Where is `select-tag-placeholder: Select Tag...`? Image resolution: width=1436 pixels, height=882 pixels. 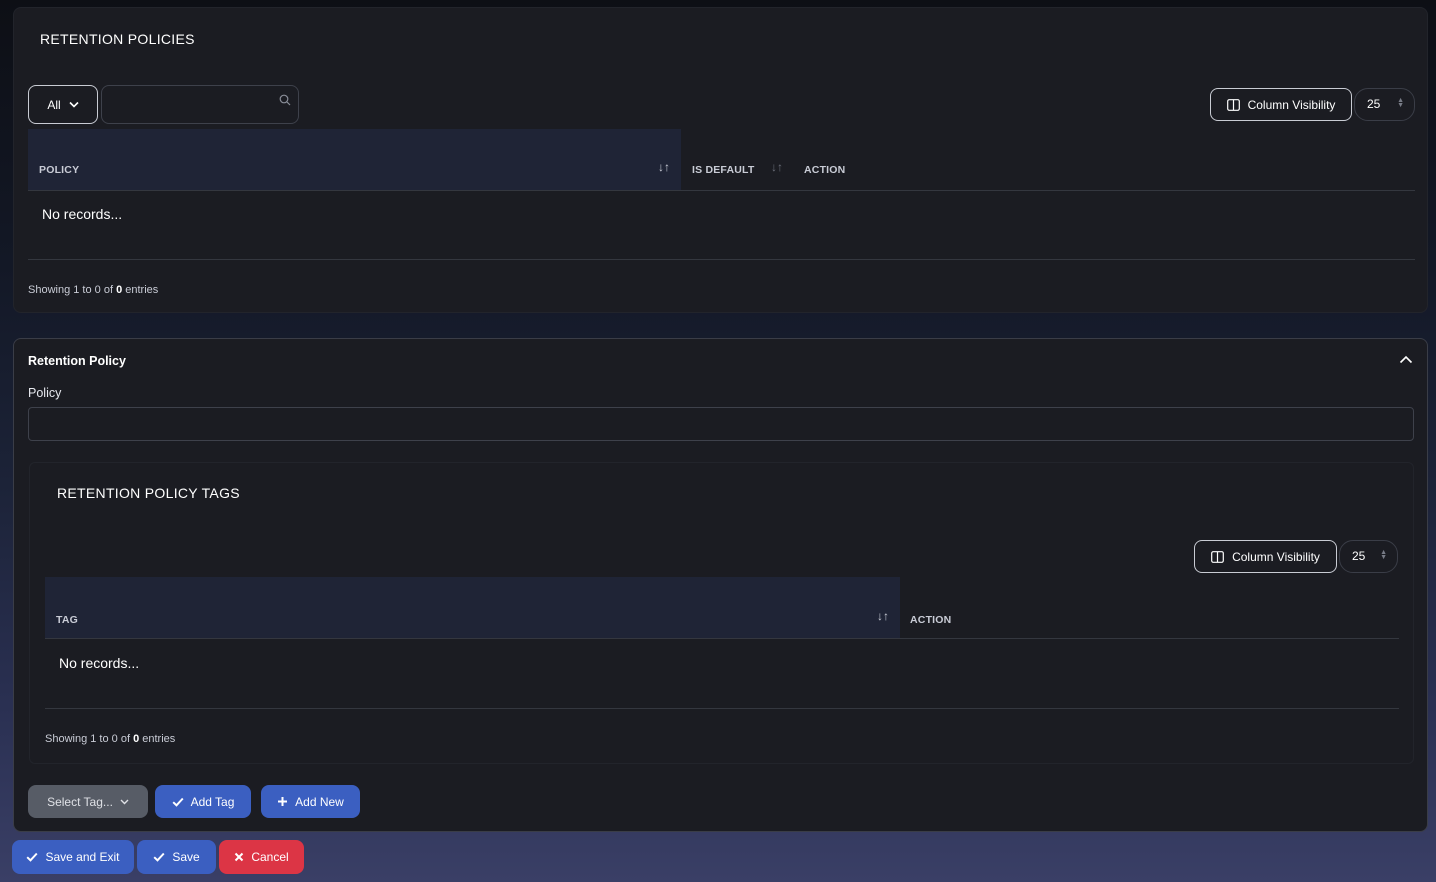 select-tag-placeholder: Select Tag... is located at coordinates (80, 801).